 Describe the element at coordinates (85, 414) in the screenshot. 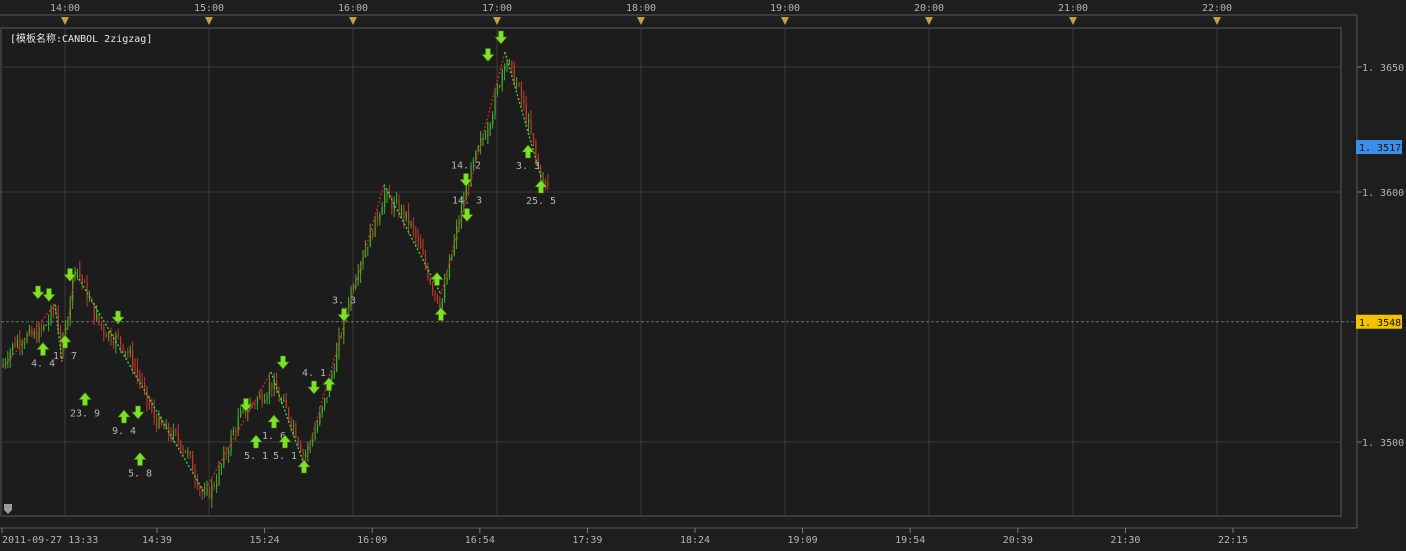

I see `signal-label: 23. 9` at that location.